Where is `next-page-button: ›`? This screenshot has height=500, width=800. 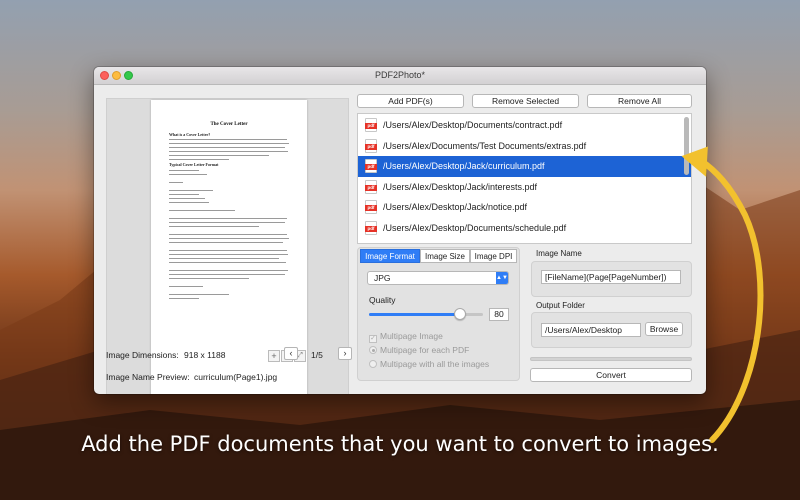 next-page-button: › is located at coordinates (345, 353).